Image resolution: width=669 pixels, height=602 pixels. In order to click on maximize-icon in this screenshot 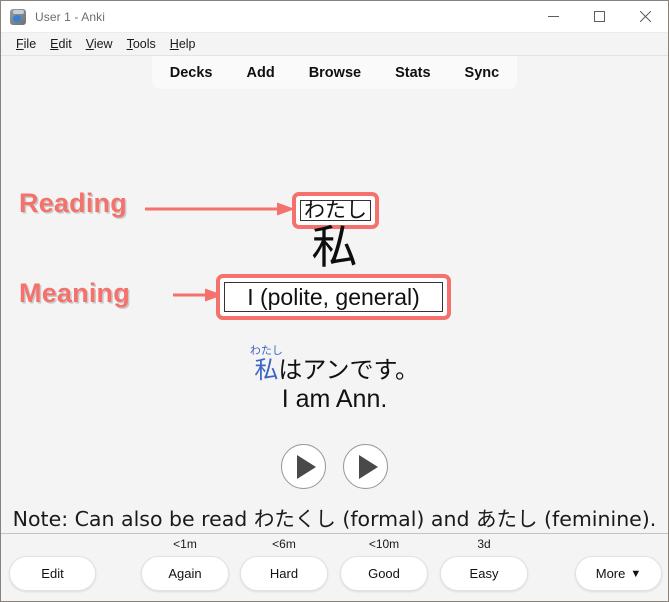, I will do `click(599, 16)`.